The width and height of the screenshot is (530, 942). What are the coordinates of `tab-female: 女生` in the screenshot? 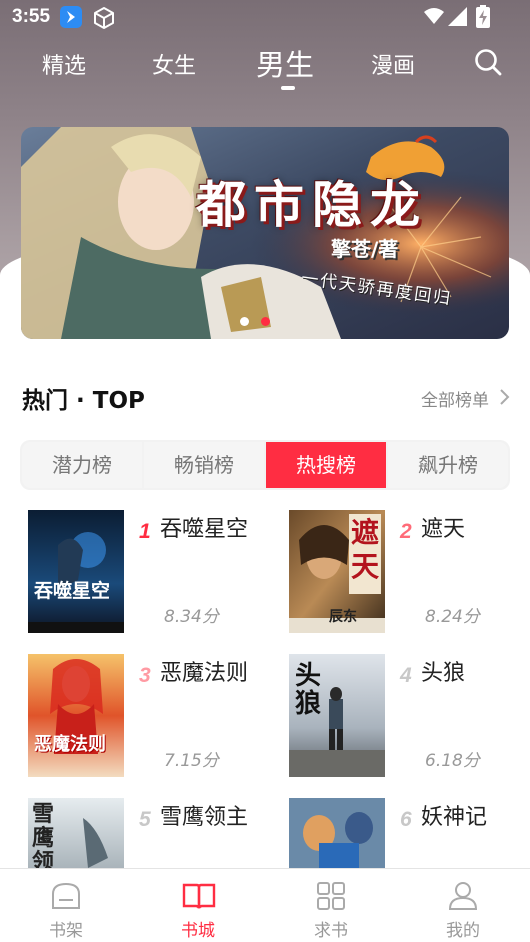 It's located at (174, 64).